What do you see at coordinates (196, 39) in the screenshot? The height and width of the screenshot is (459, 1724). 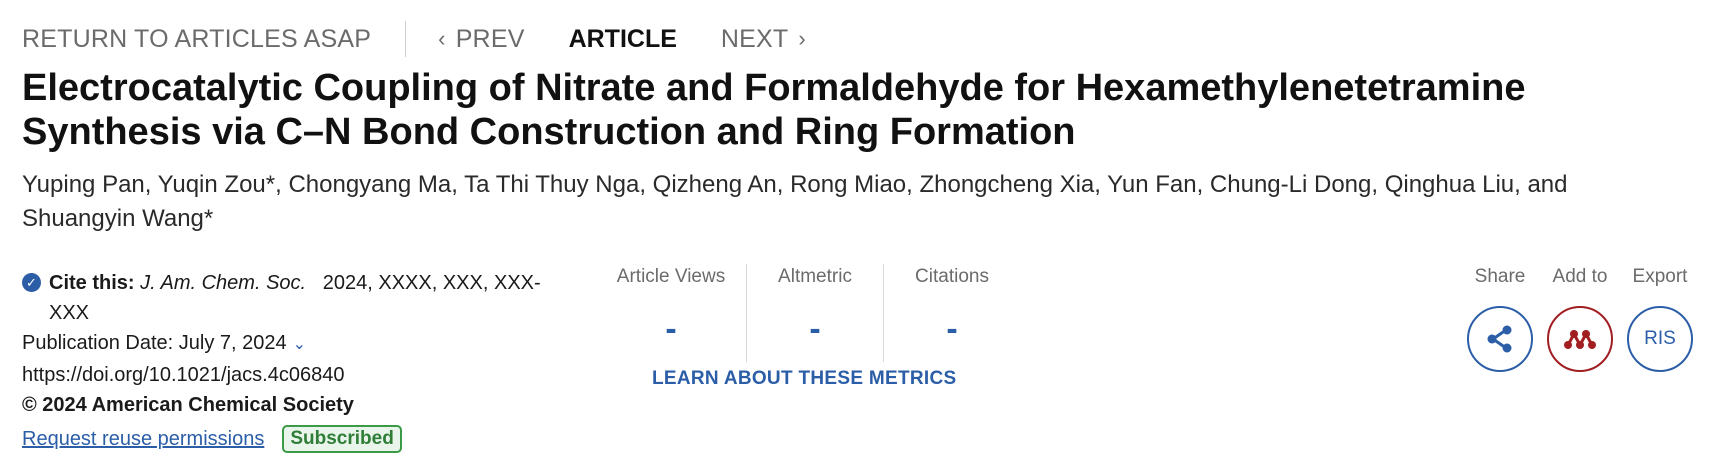 I see `return-to-articles-link: RETURN TO ARTICLES ASAP` at bounding box center [196, 39].